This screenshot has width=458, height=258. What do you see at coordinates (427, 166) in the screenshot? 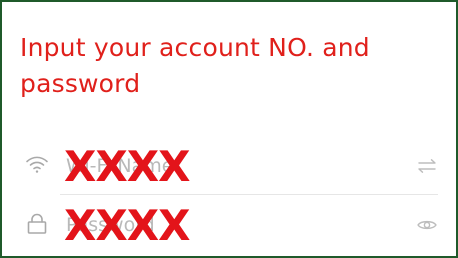
I see `swap-arrows-icon` at bounding box center [427, 166].